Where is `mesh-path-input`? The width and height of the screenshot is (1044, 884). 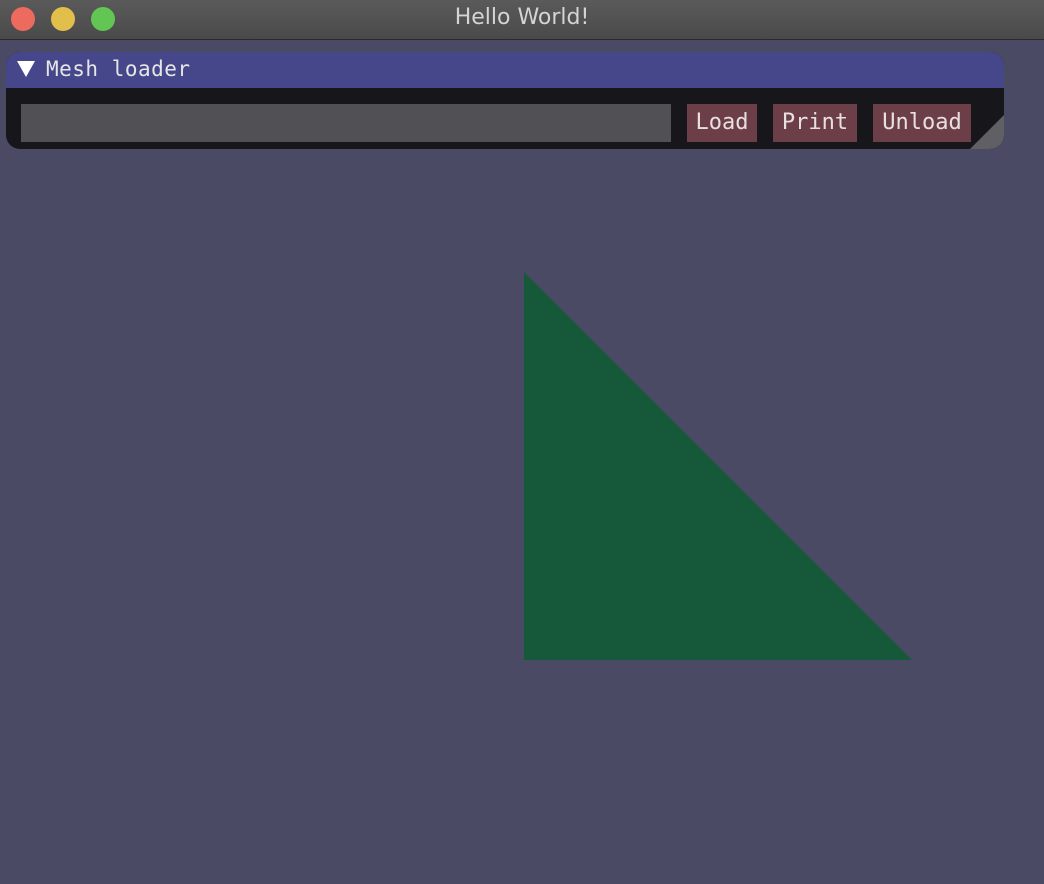 mesh-path-input is located at coordinates (346, 123).